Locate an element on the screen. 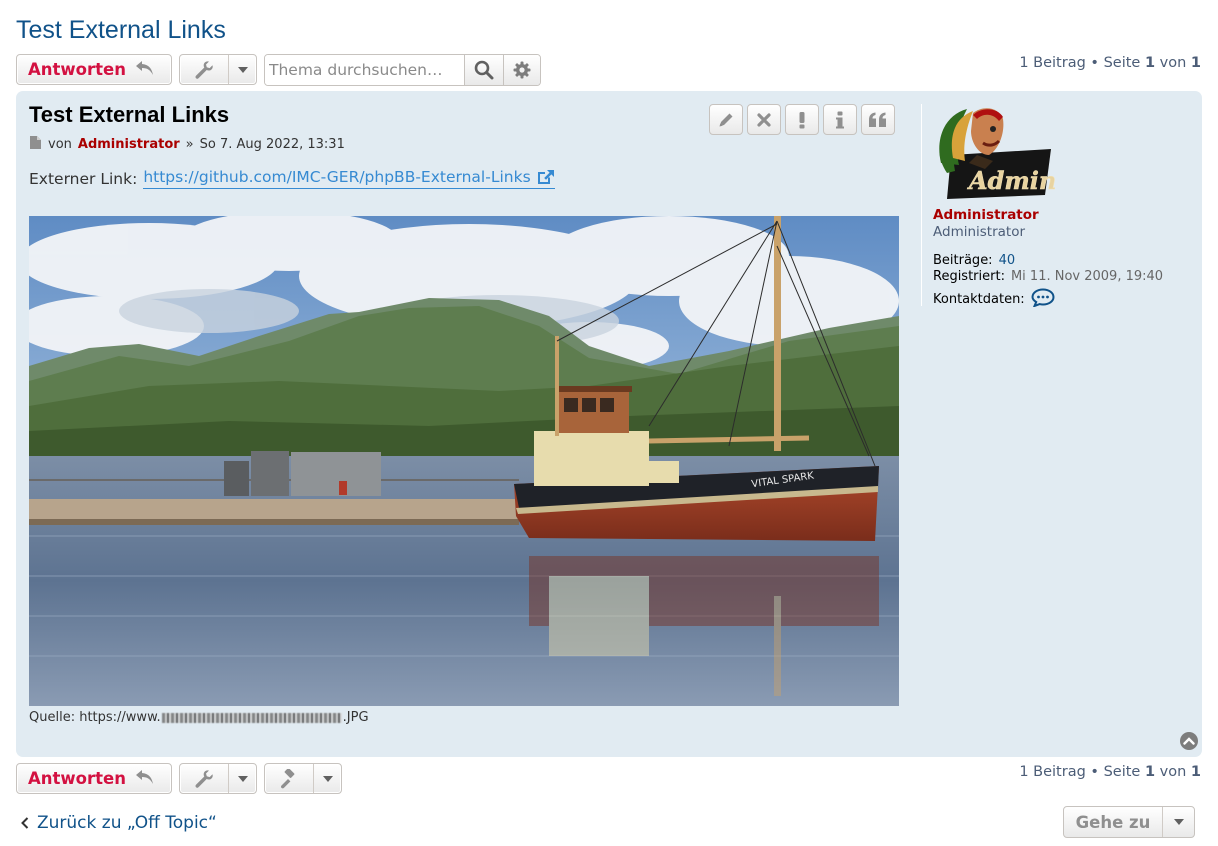  profile-rank: Administrator is located at coordinates (979, 232).